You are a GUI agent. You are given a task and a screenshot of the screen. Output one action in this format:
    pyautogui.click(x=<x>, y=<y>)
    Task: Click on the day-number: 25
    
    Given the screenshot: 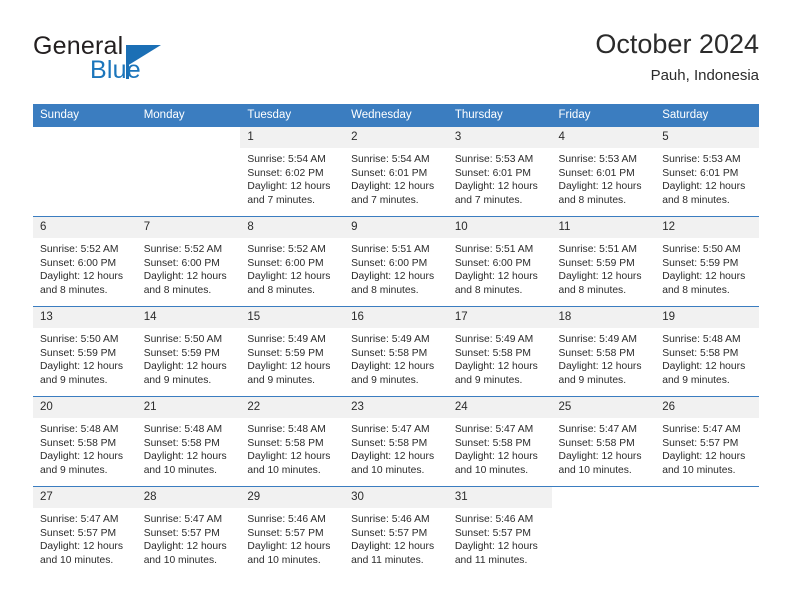 What is the action you would take?
    pyautogui.click(x=603, y=407)
    